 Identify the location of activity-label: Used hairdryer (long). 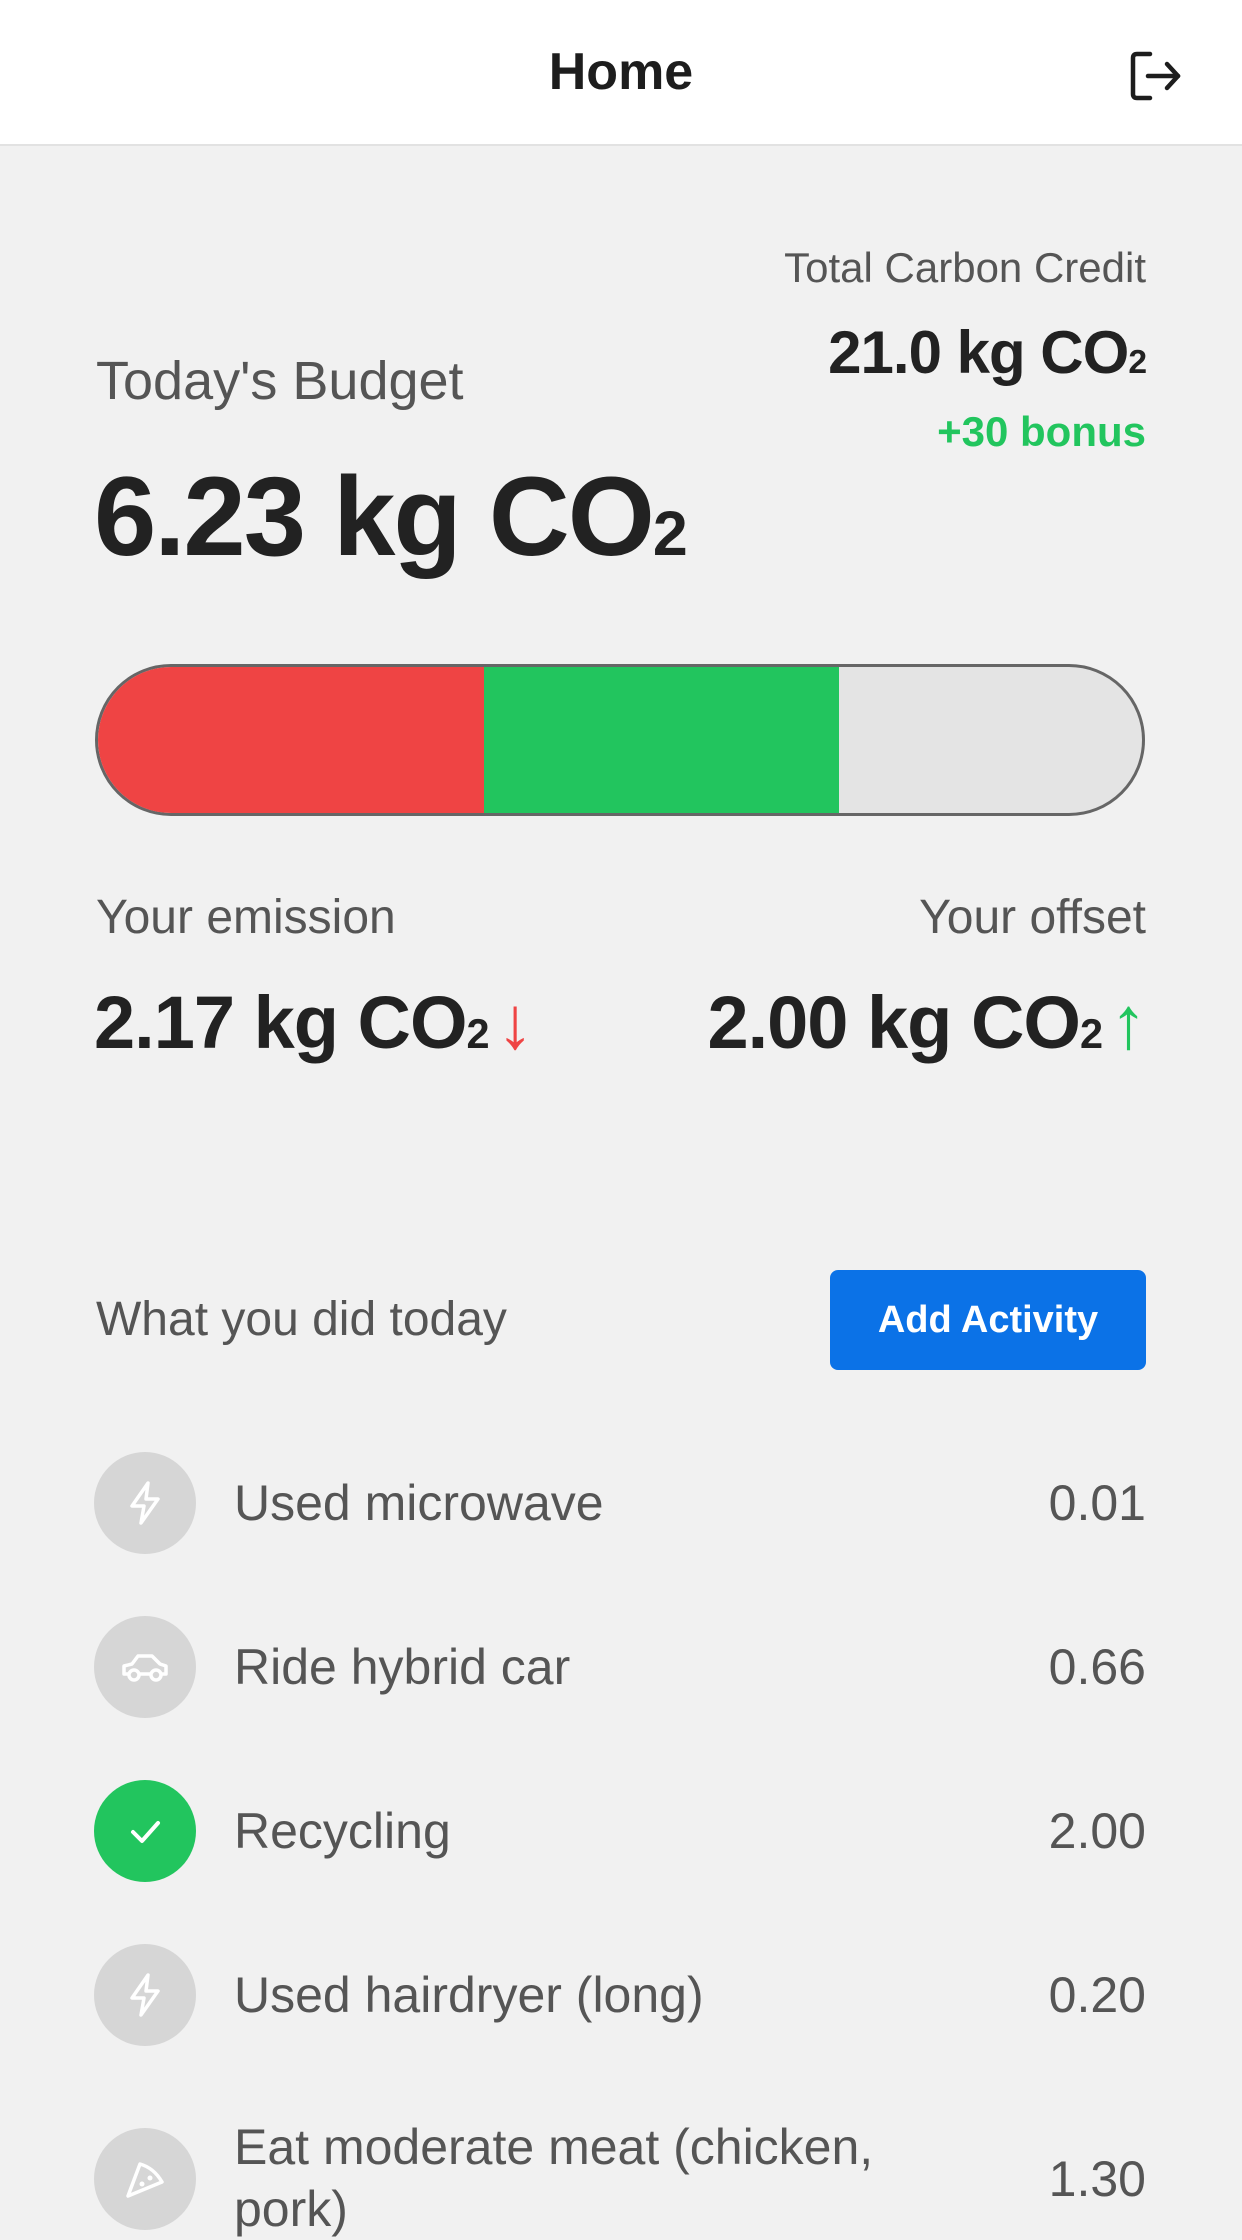
(469, 1995).